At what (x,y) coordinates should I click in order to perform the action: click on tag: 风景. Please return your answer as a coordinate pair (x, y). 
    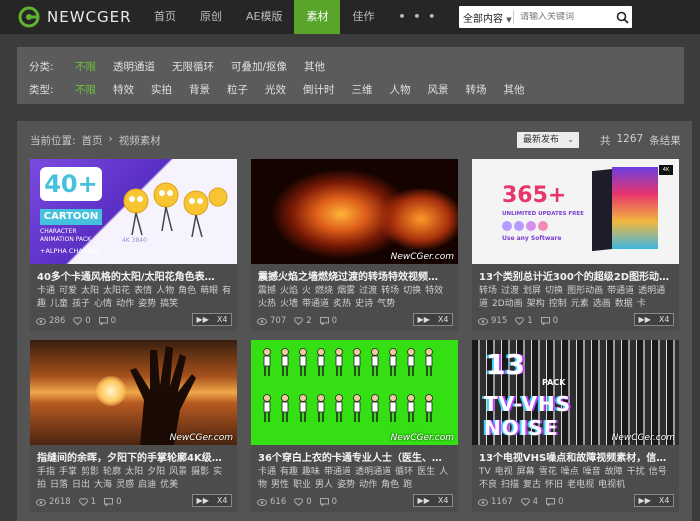
    Looking at the image, I should click on (178, 472).